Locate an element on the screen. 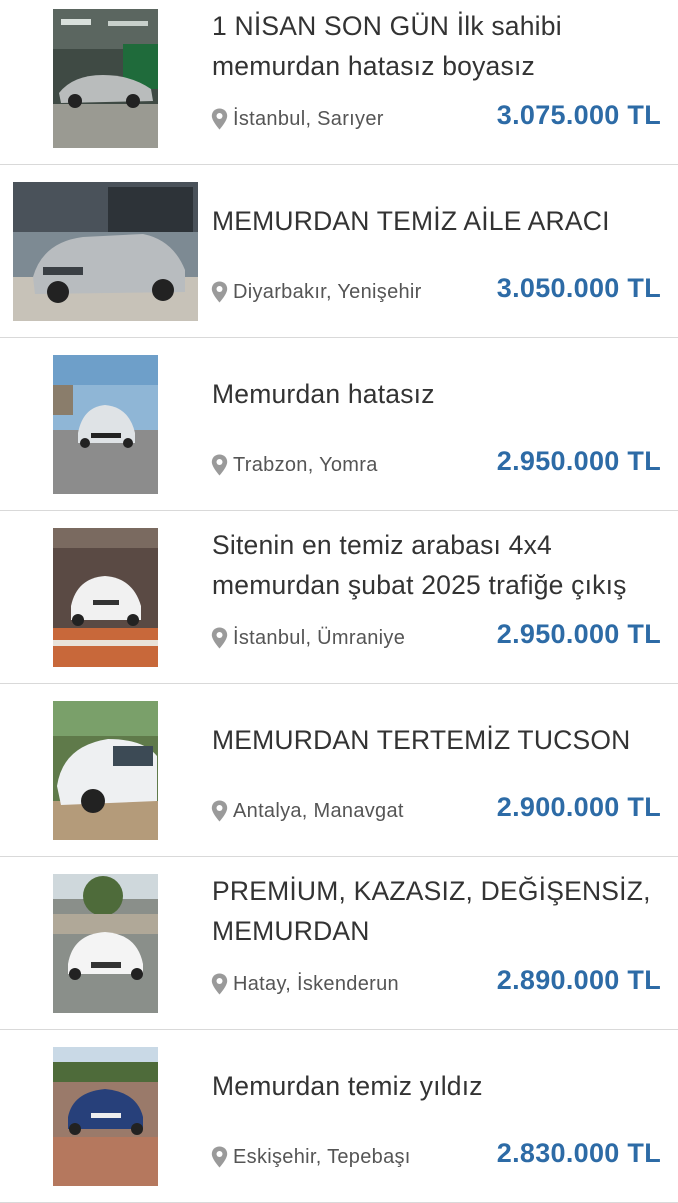  listing-location: Antalya, Manavgat is located at coordinates (307, 811).